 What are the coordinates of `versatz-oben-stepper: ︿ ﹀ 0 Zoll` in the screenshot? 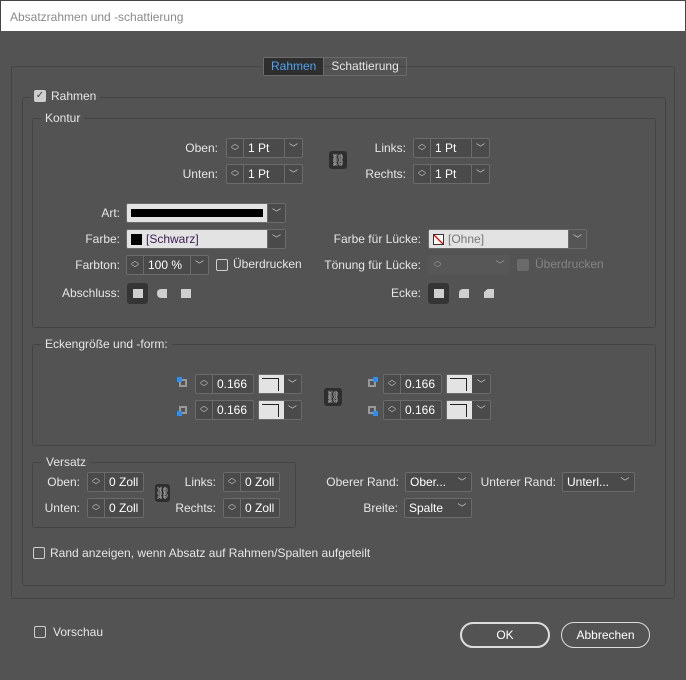 It's located at (115, 482).